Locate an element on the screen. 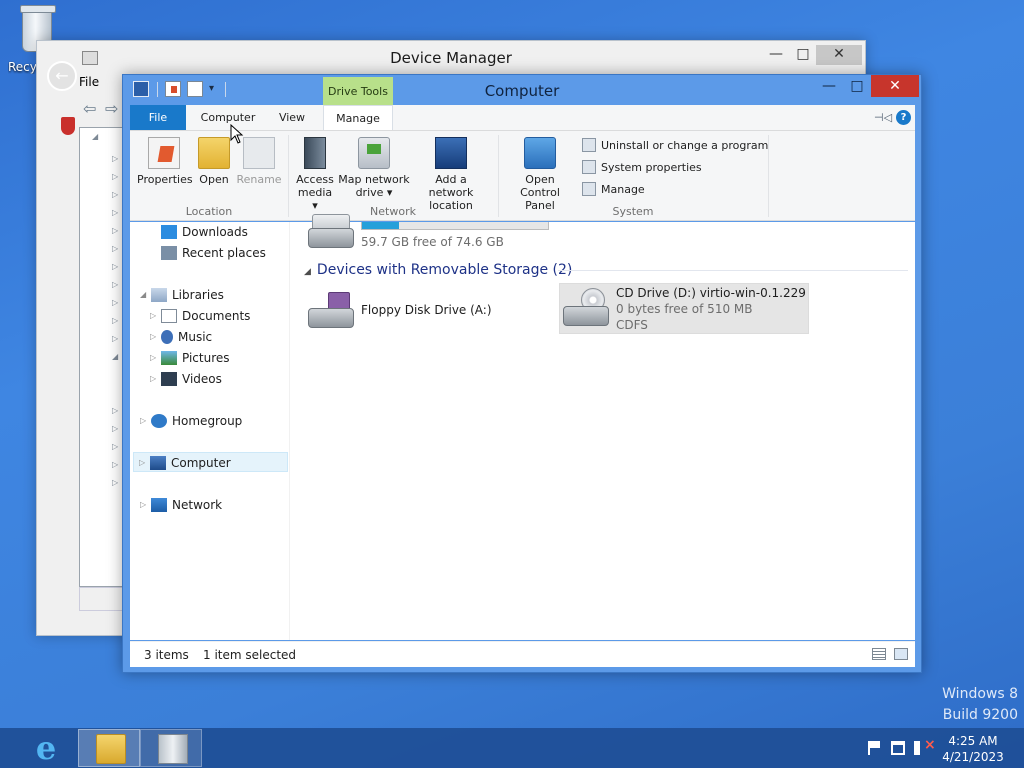  explorer-titlebar: ▾ Drive Tools Computer — □ ✕ is located at coordinates (522, 90).